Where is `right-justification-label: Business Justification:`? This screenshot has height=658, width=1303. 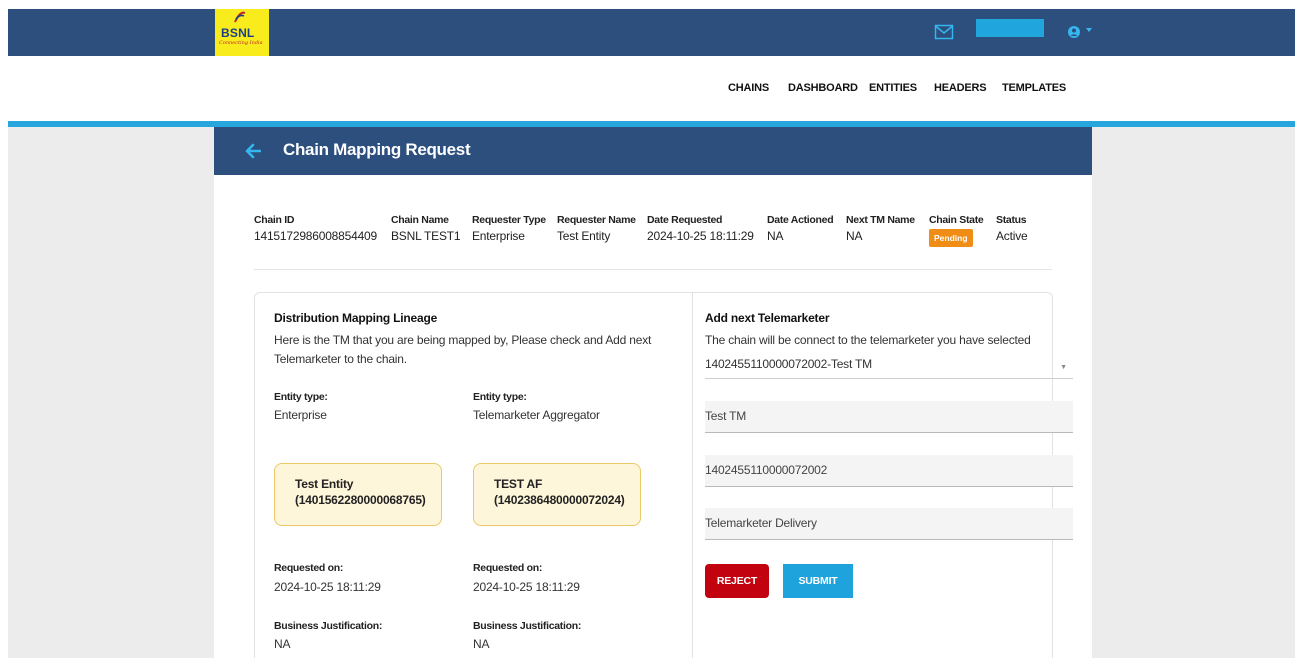
right-justification-label: Business Justification: is located at coordinates (527, 626).